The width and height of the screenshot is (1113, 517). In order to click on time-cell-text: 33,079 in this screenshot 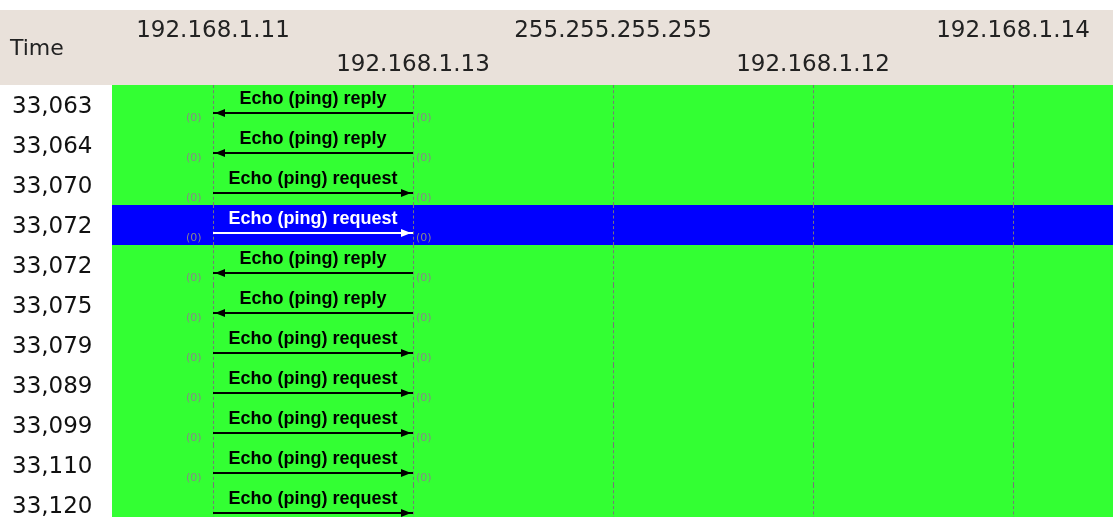, I will do `click(52, 345)`.